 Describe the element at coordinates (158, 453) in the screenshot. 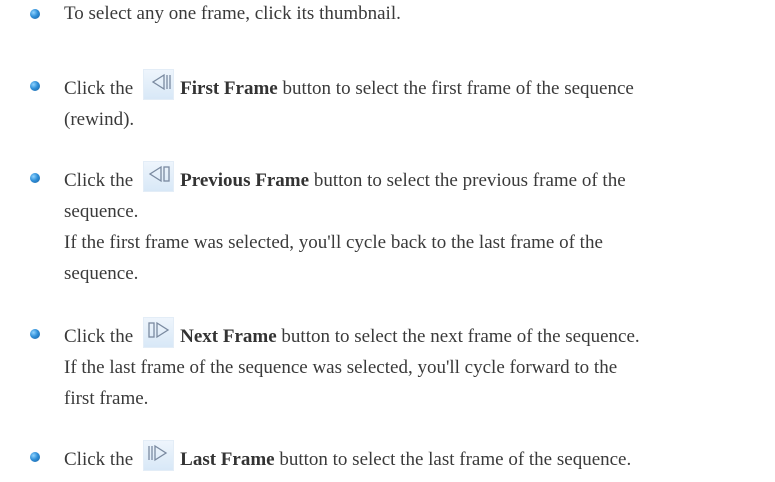

I see `last-frame-icon` at that location.